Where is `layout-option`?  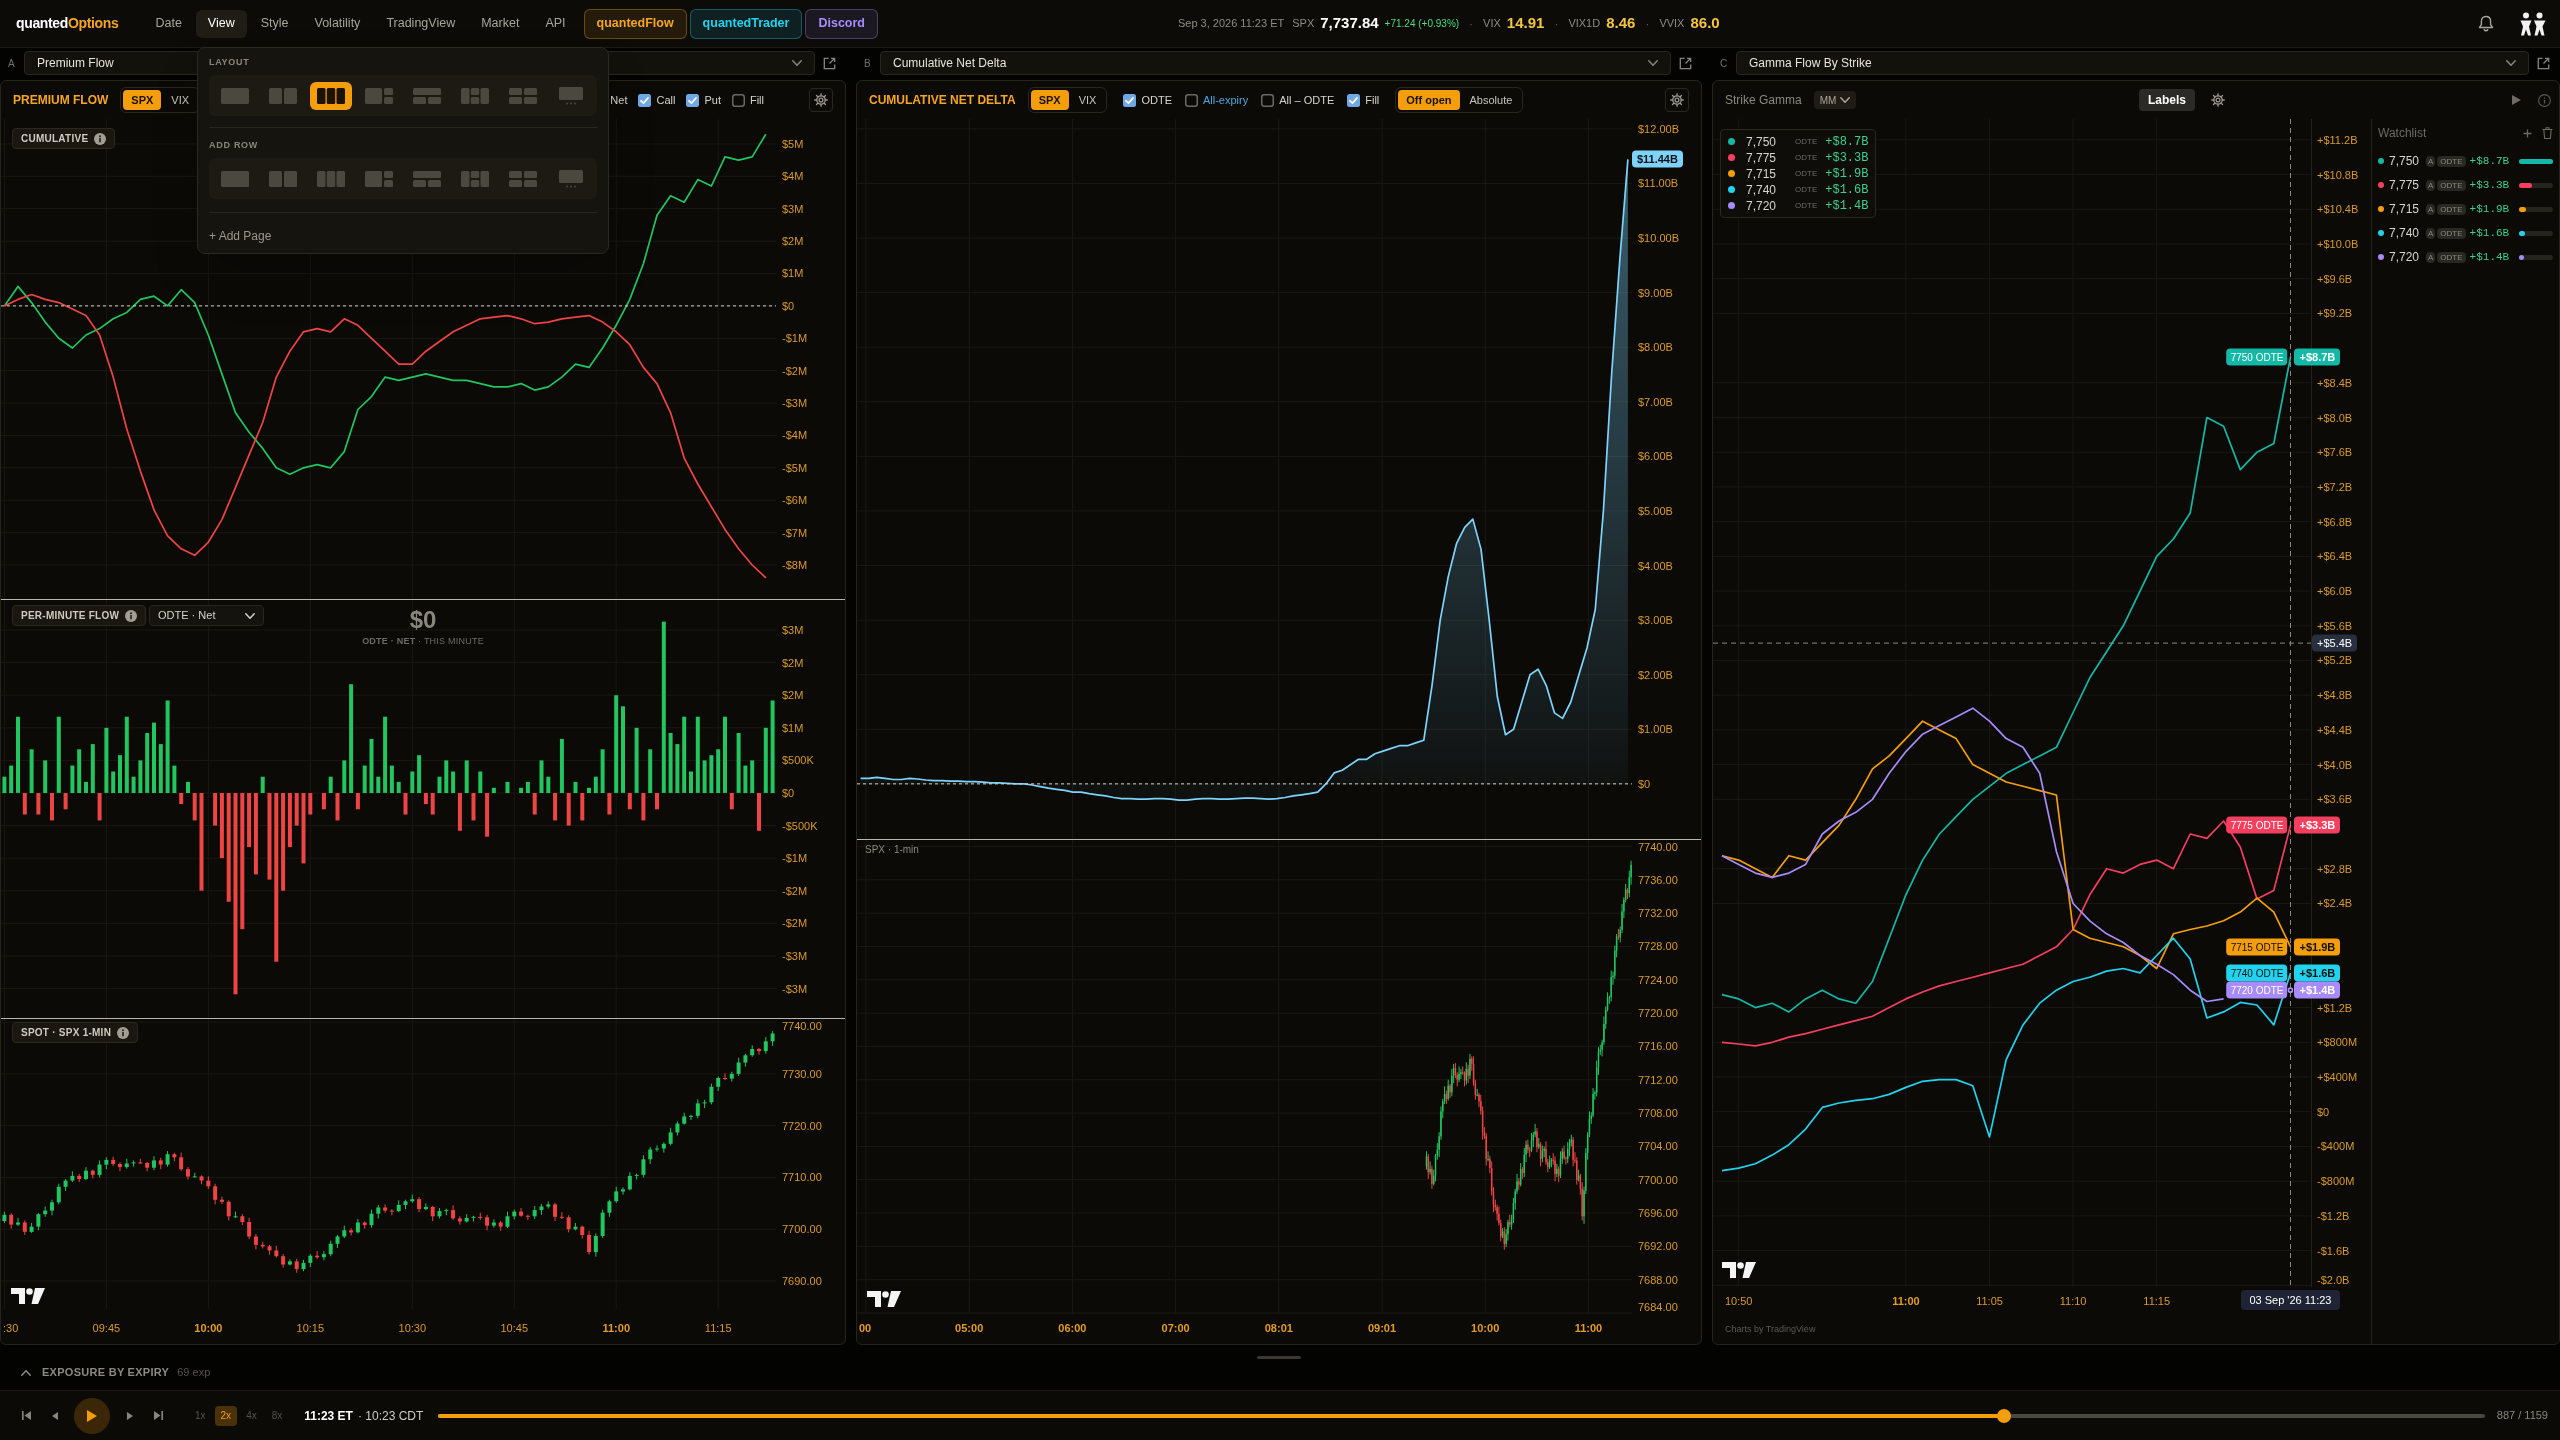
layout-option is located at coordinates (331, 95).